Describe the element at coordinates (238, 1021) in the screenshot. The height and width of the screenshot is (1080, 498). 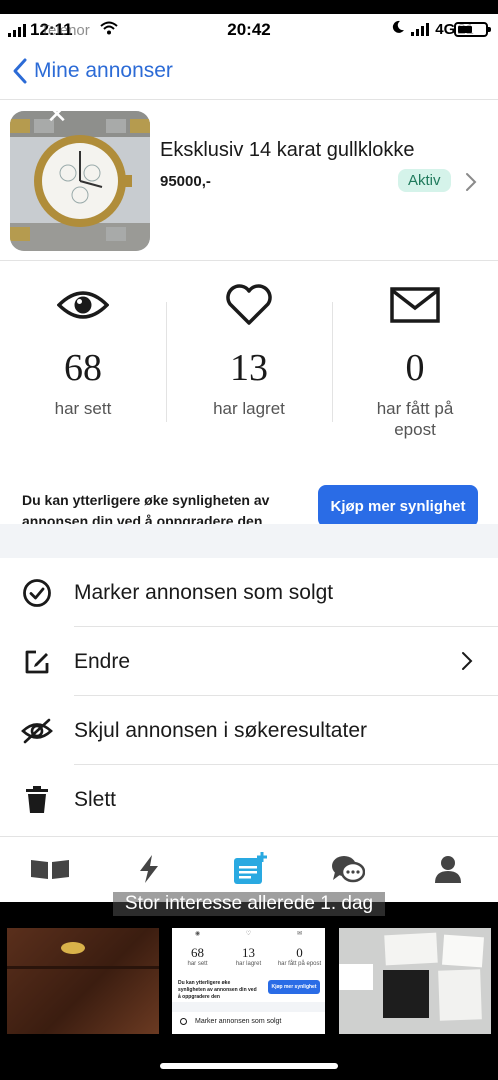
I see `mini-menu-label: Marker annonsen som solgt` at that location.